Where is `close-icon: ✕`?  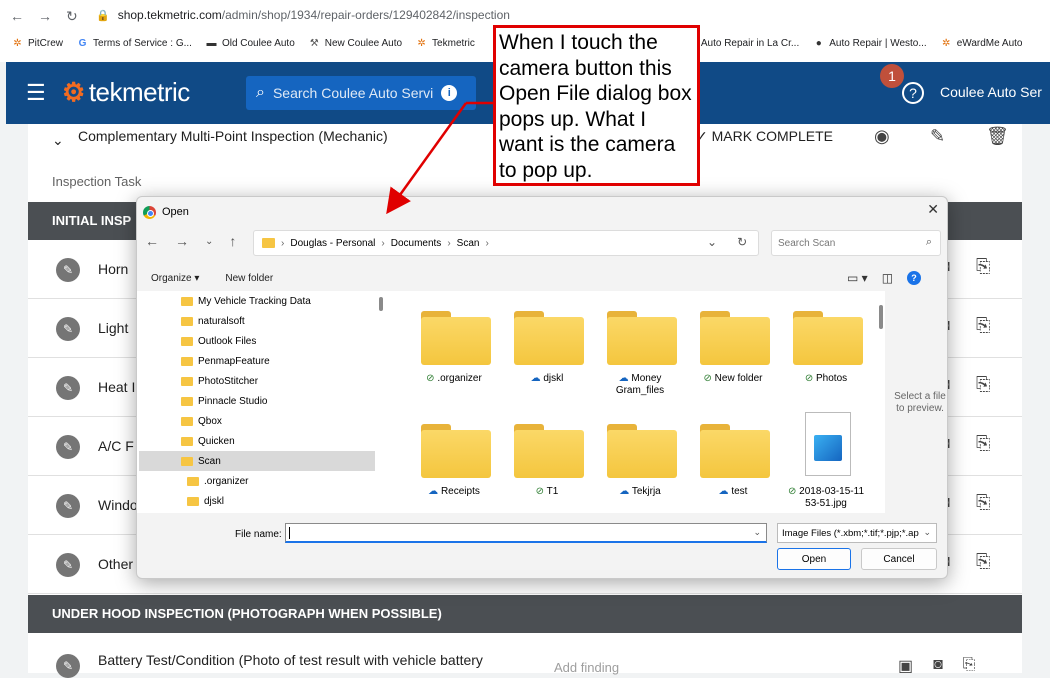 close-icon: ✕ is located at coordinates (933, 209).